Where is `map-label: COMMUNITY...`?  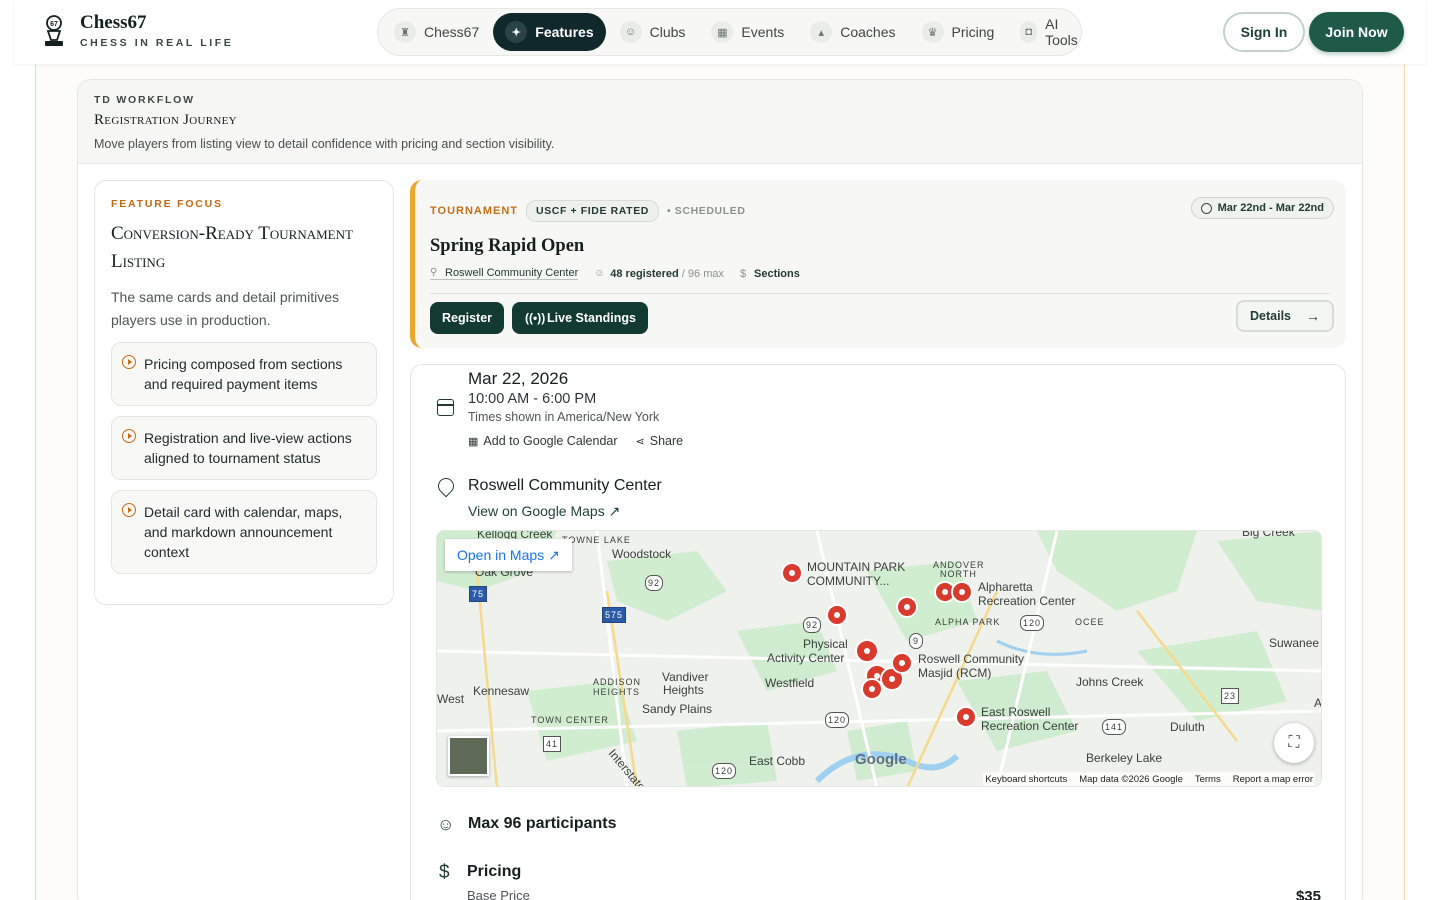 map-label: COMMUNITY... is located at coordinates (848, 581).